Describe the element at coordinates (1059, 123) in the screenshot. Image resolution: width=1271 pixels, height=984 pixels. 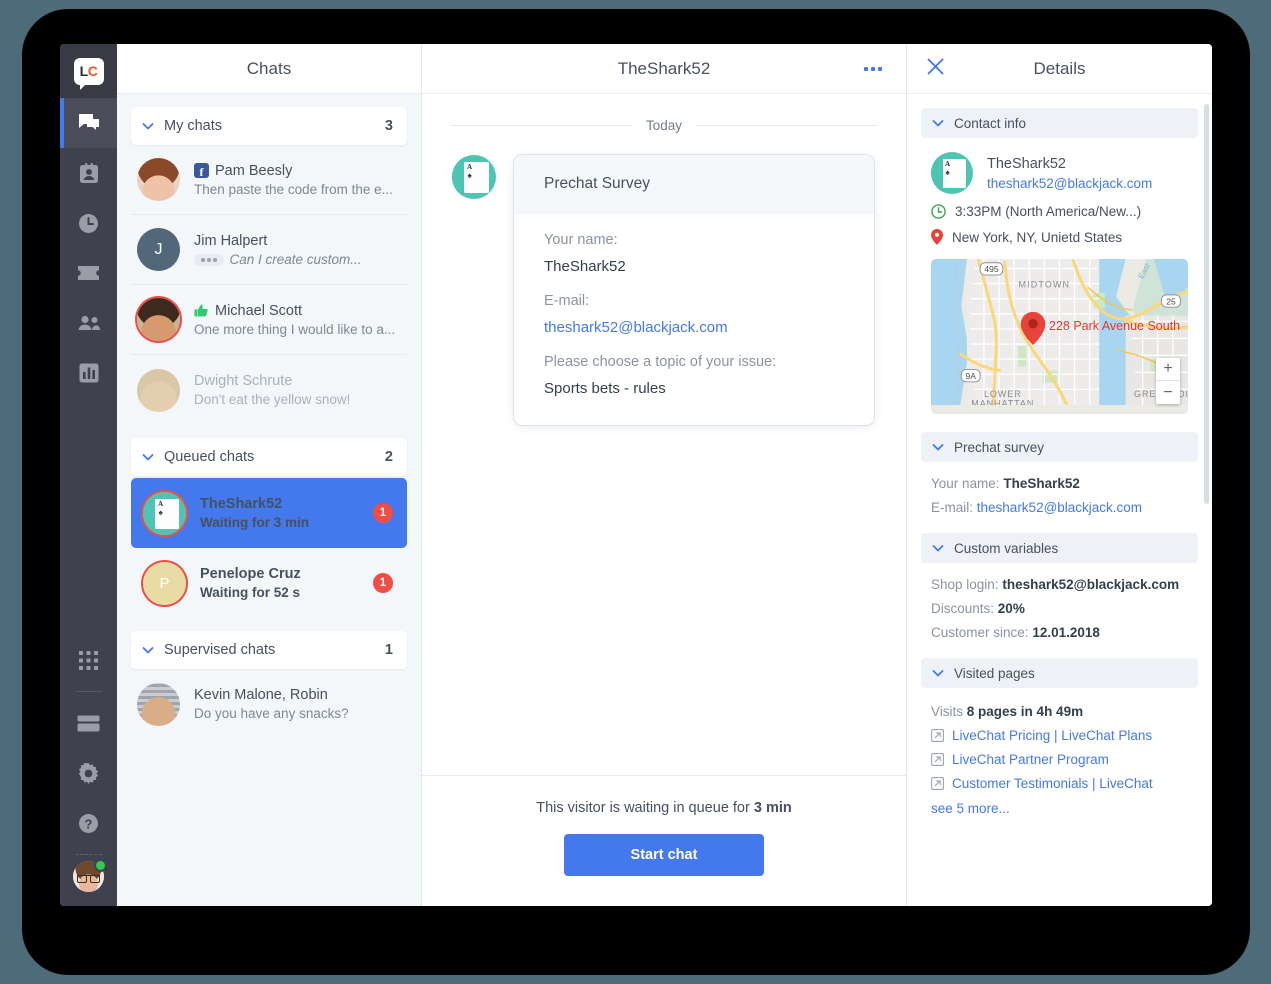
I see `section-header-contact-info: Contact info` at that location.